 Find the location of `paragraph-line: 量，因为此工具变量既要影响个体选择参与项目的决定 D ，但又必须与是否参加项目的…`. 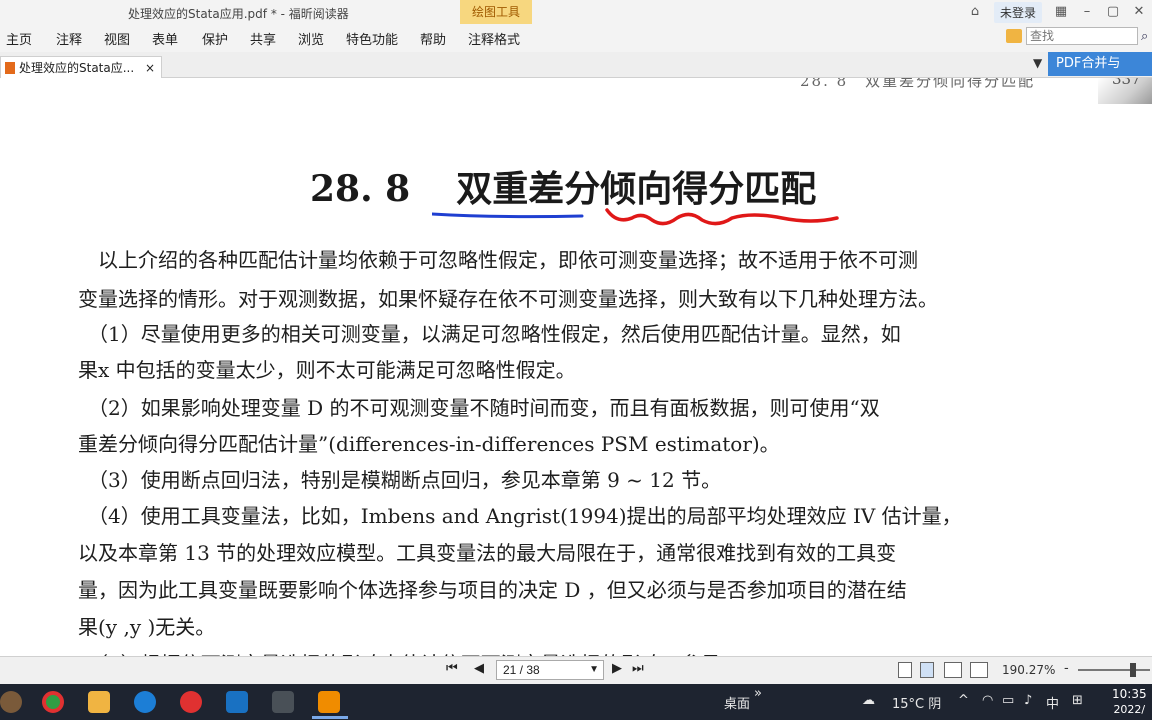

paragraph-line: 量，因为此工具变量既要影响个体选择参与项目的决定 D ，但又必须与是否参加项目的… is located at coordinates (492, 590).